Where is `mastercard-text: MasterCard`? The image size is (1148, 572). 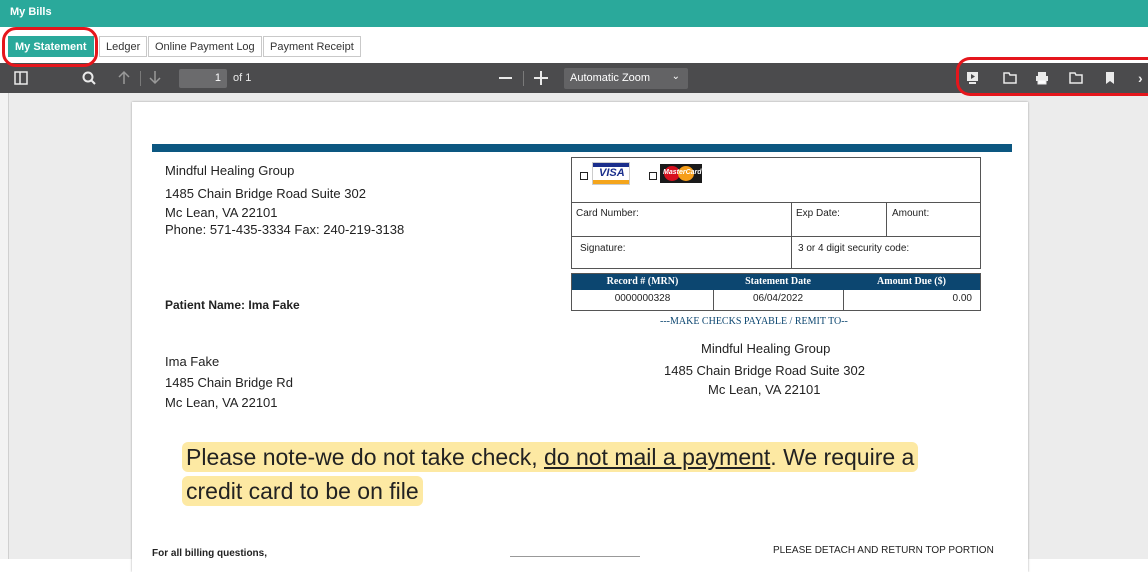
mastercard-text: MasterCard is located at coordinates (682, 172).